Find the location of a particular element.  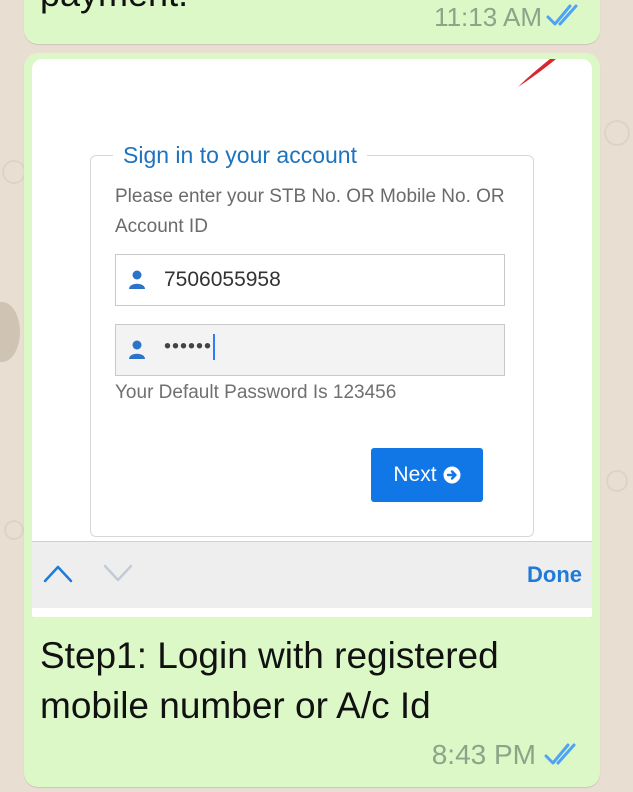

password-field: •••••• is located at coordinates (310, 350).